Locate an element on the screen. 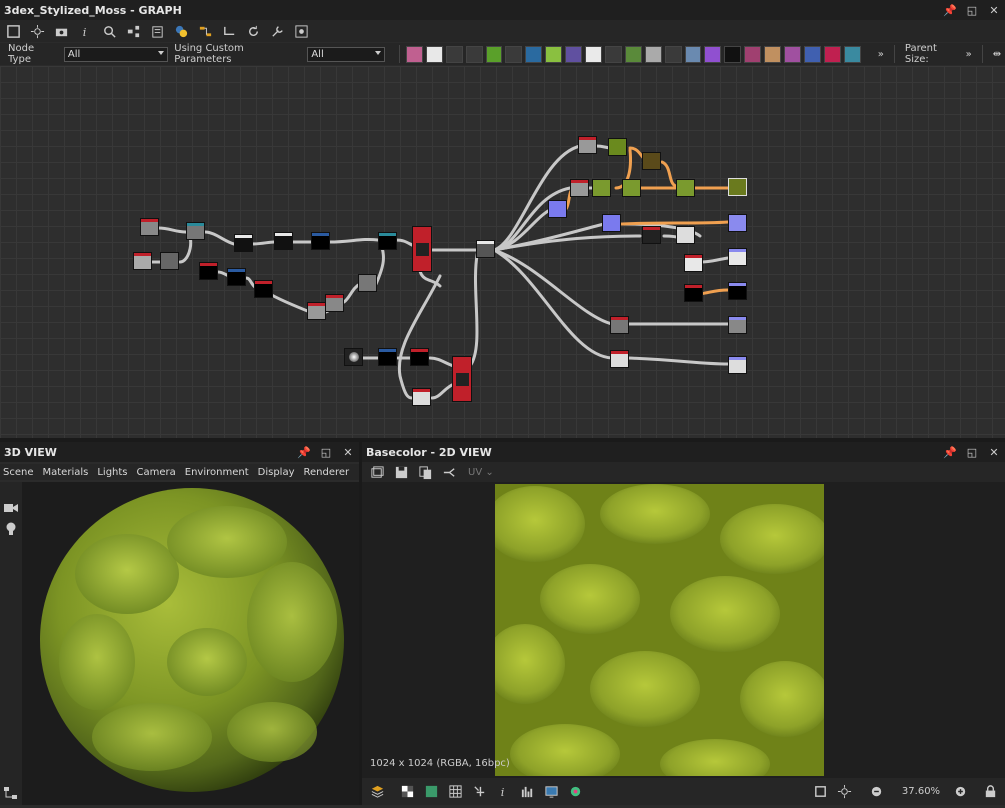 This screenshot has width=1005, height=808. save-icon is located at coordinates (401, 472).